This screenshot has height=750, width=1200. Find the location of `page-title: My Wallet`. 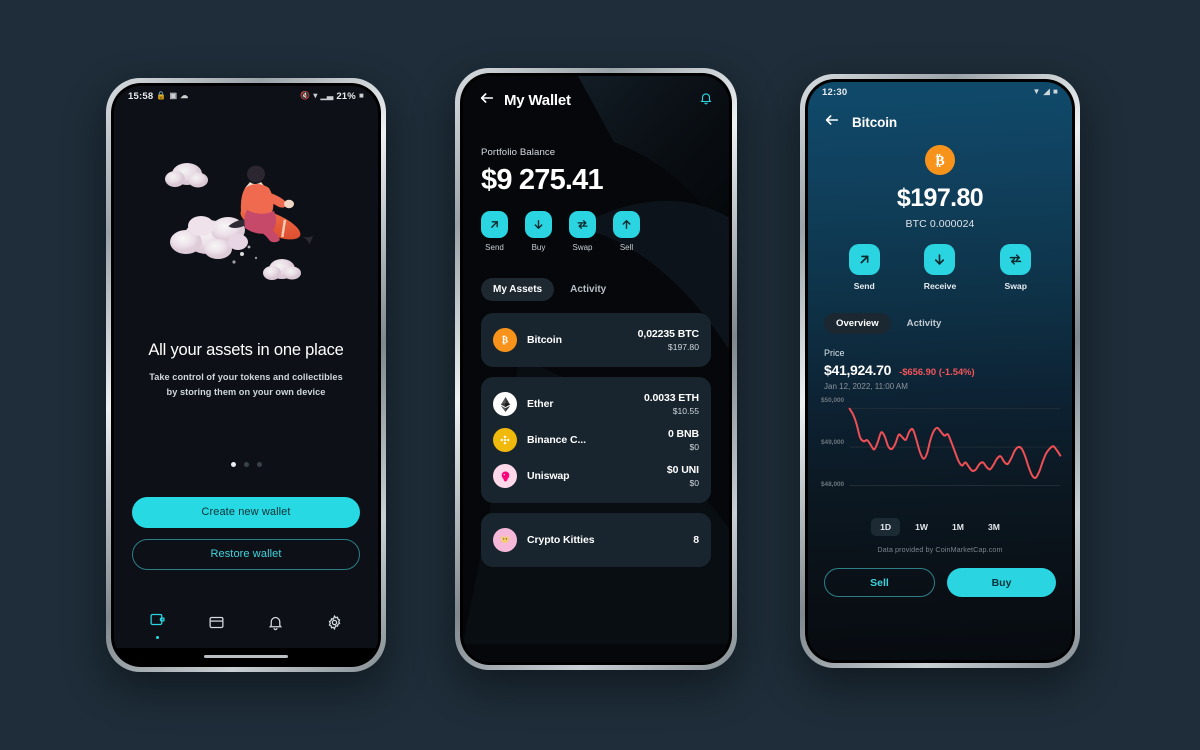

page-title: My Wallet is located at coordinates (537, 100).